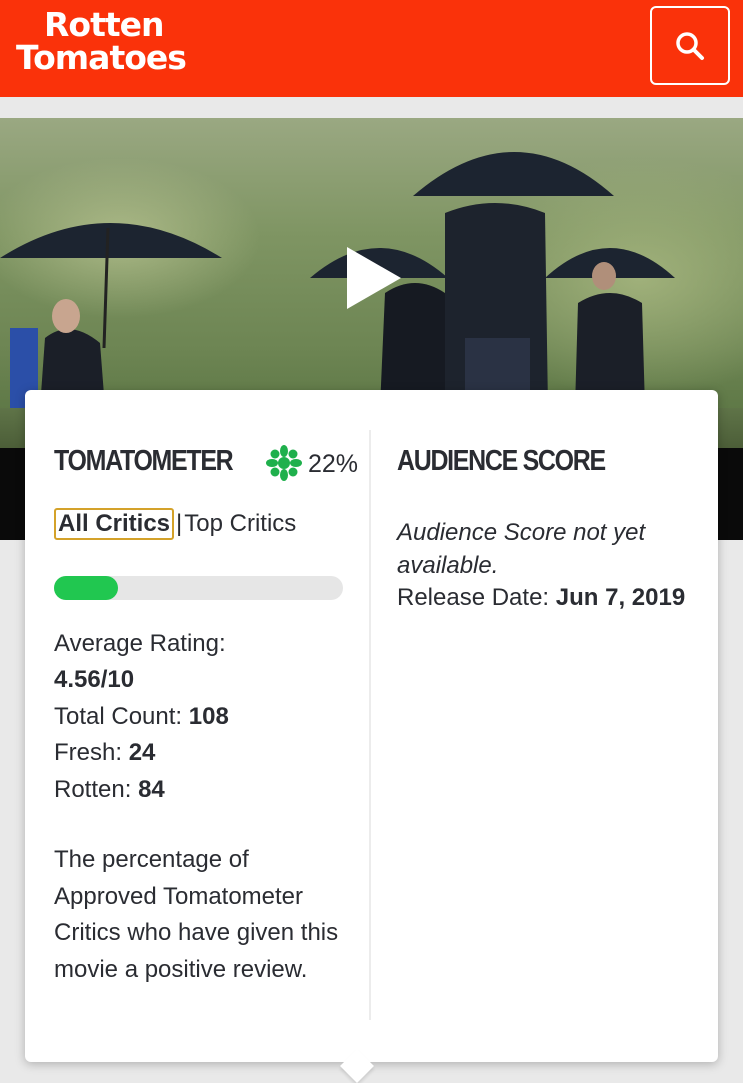  Describe the element at coordinates (101, 57) in the screenshot. I see `logo-line-2: Tomatoes` at that location.